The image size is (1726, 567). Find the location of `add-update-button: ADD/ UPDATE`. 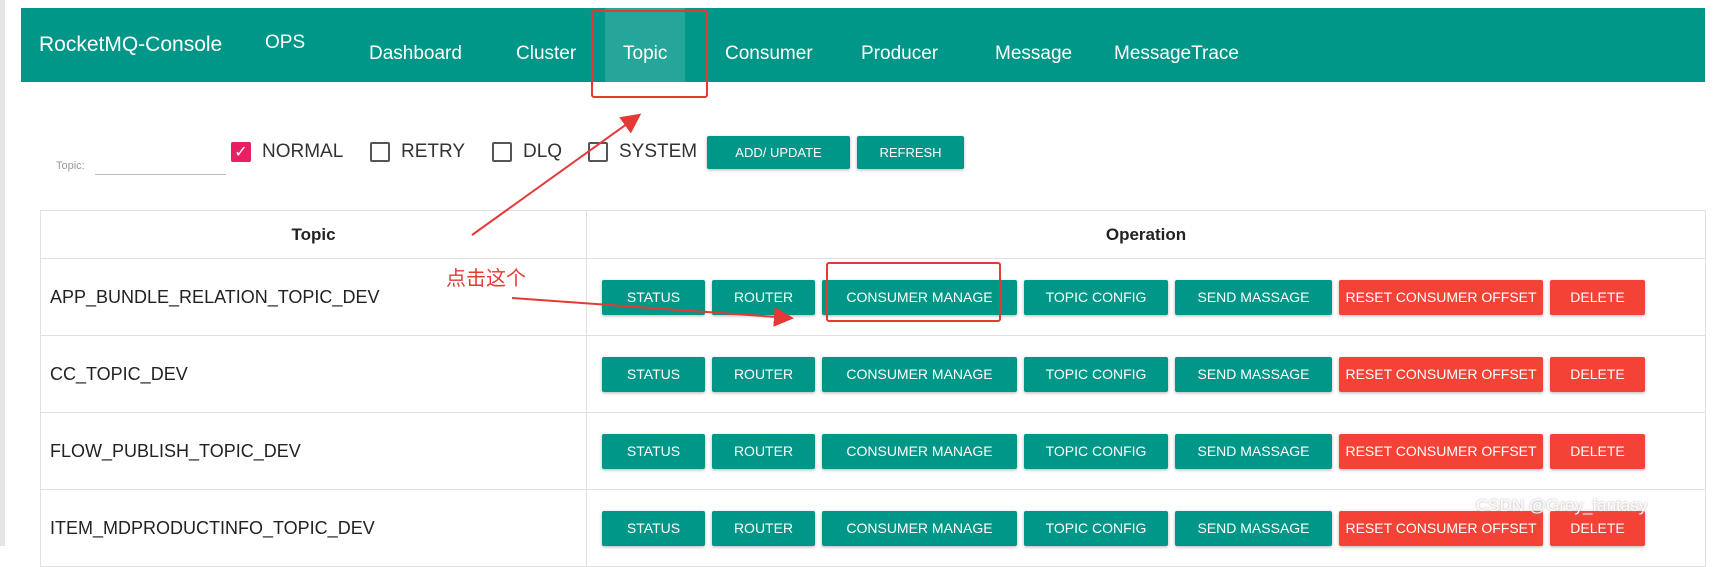

add-update-button: ADD/ UPDATE is located at coordinates (778, 152).